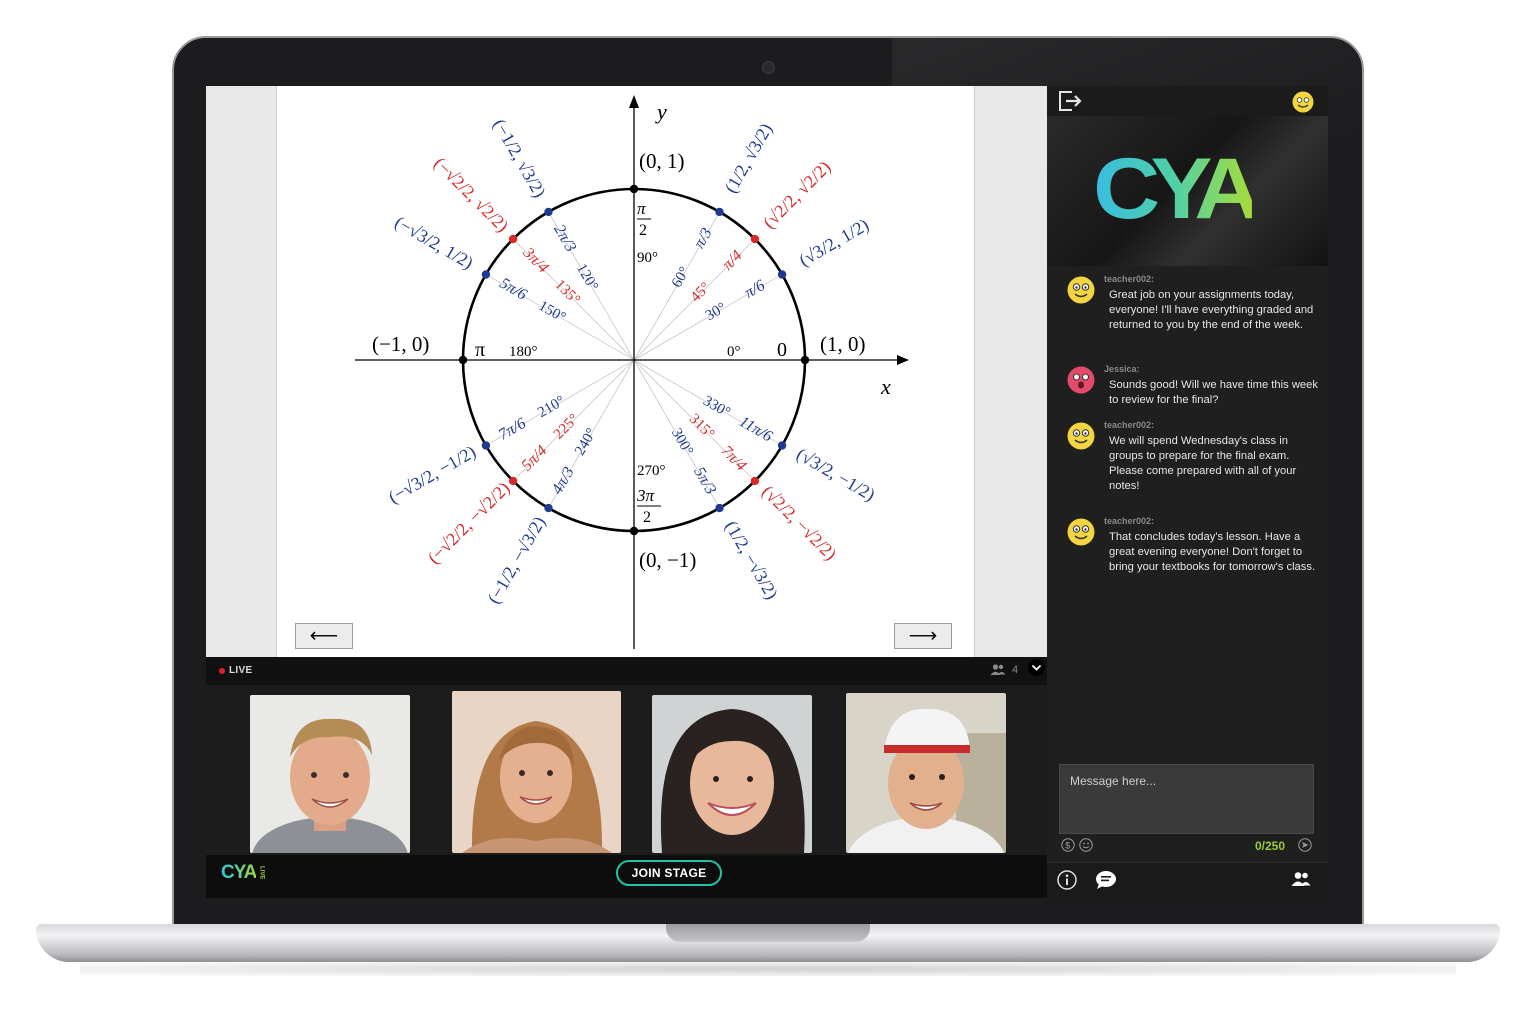 This screenshot has width=1536, height=1026. What do you see at coordinates (755, 289) in the screenshot?
I see `rad-30-label: π/6` at bounding box center [755, 289].